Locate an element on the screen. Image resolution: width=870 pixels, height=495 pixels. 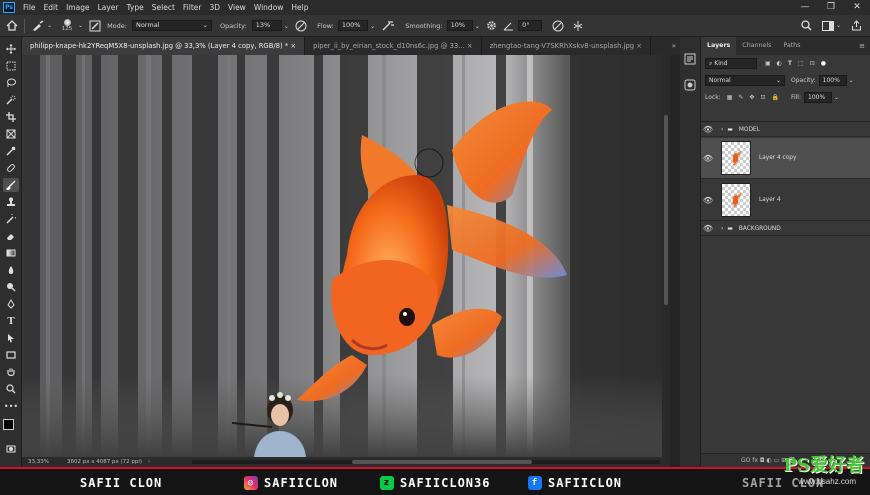
panel-menu-icon: ≡ is located at coordinates (864, 46).